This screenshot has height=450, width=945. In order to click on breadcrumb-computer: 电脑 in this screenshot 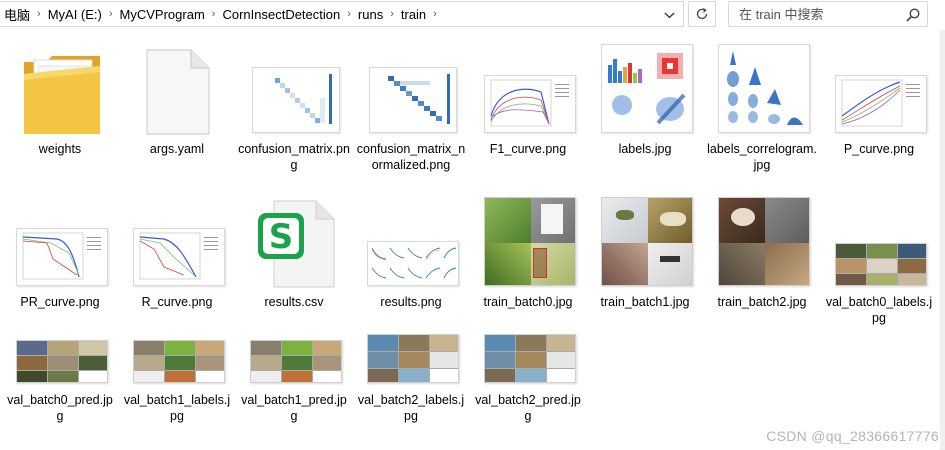, I will do `click(17, 14)`.